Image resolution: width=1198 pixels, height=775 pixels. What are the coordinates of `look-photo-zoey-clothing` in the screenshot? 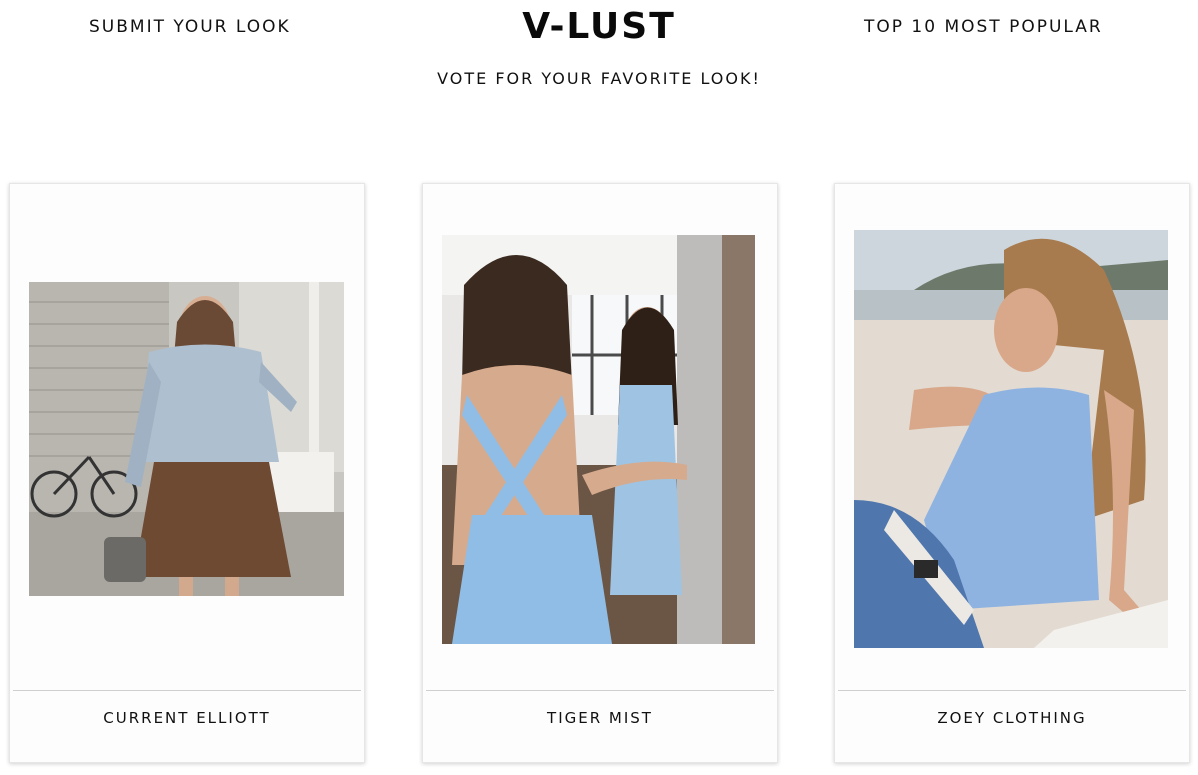 It's located at (1011, 439).